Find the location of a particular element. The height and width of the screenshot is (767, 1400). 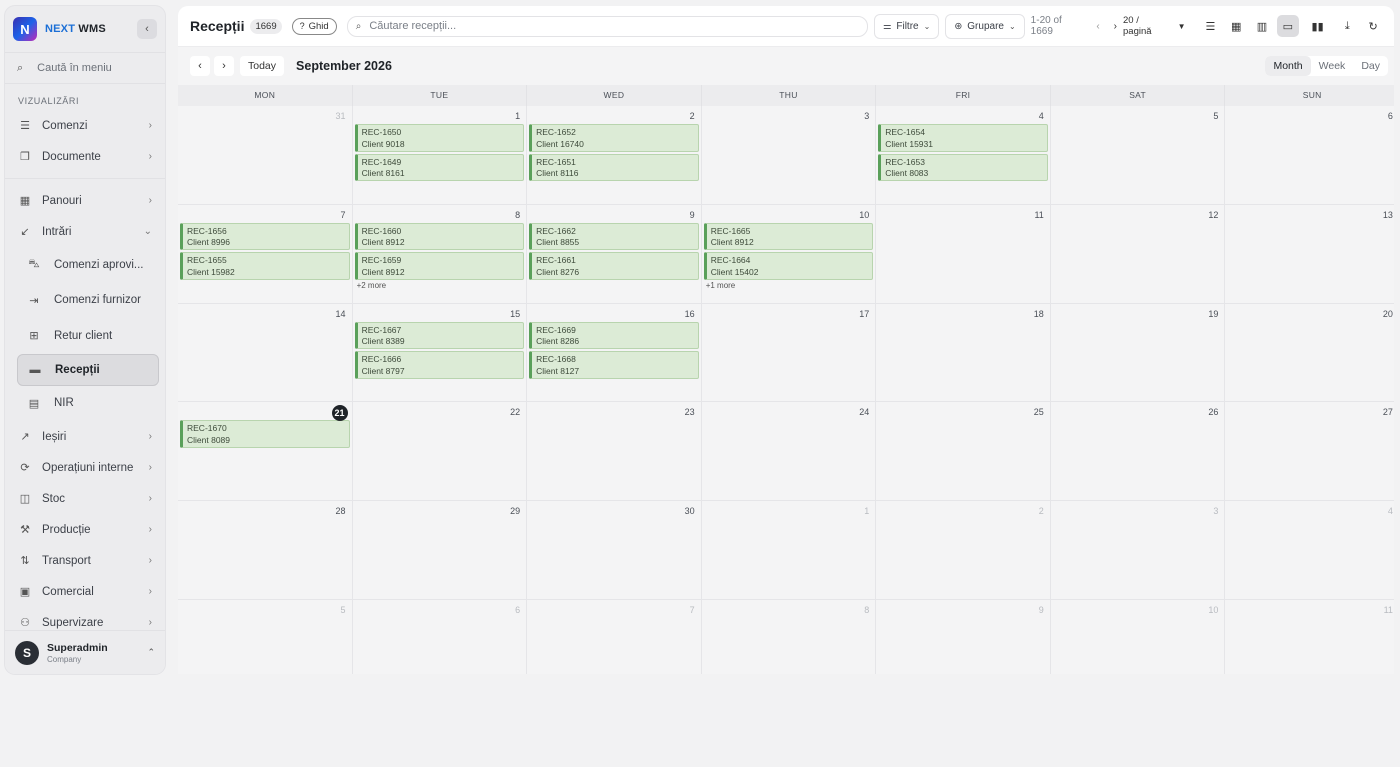

calendar-day-cell: 23 is located at coordinates (614, 452).